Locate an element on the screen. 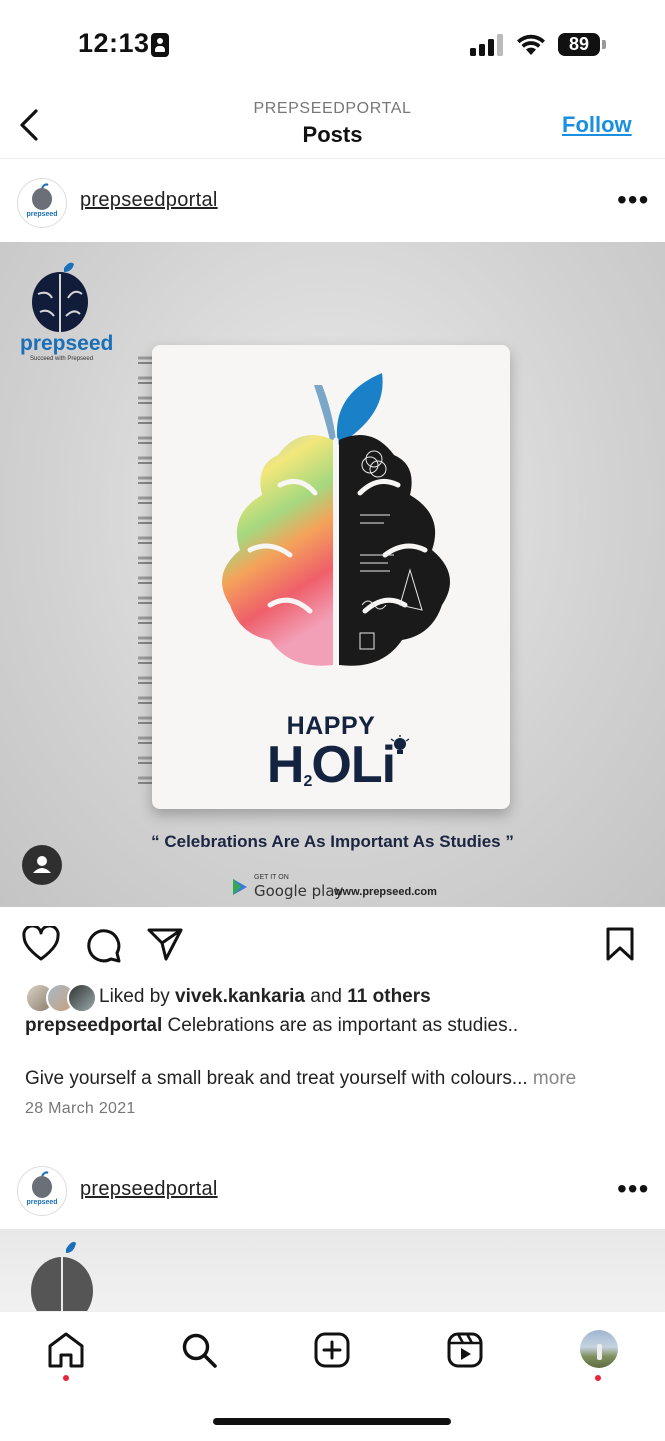 The height and width of the screenshot is (1441, 665). next-post-author-avatar: prepseed is located at coordinates (42, 1191).